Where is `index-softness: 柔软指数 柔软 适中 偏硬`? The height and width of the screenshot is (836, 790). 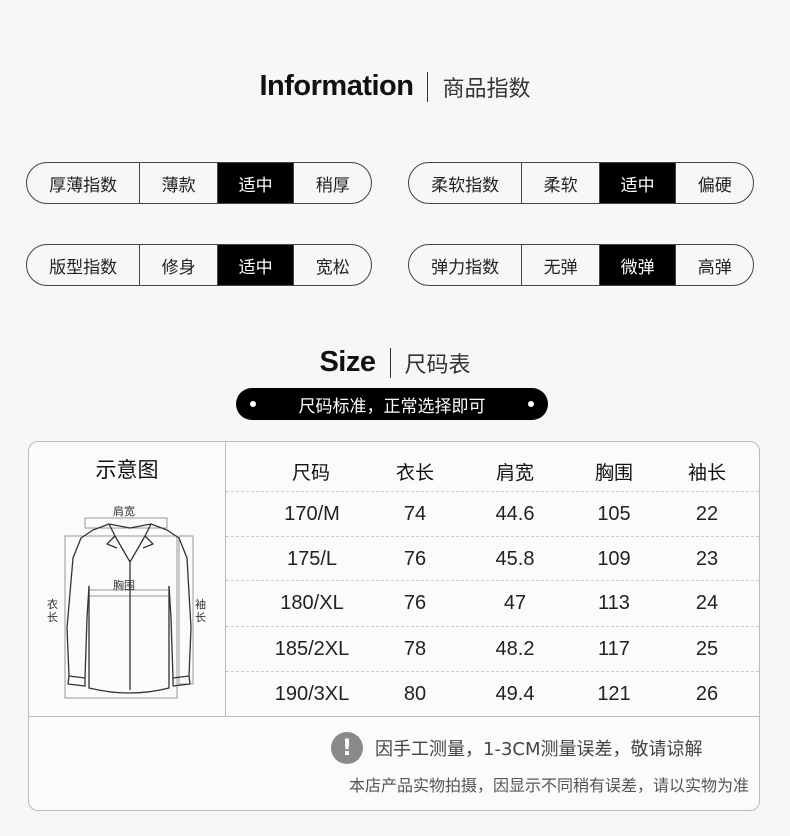 index-softness: 柔软指数 柔软 适中 偏硬 is located at coordinates (581, 183).